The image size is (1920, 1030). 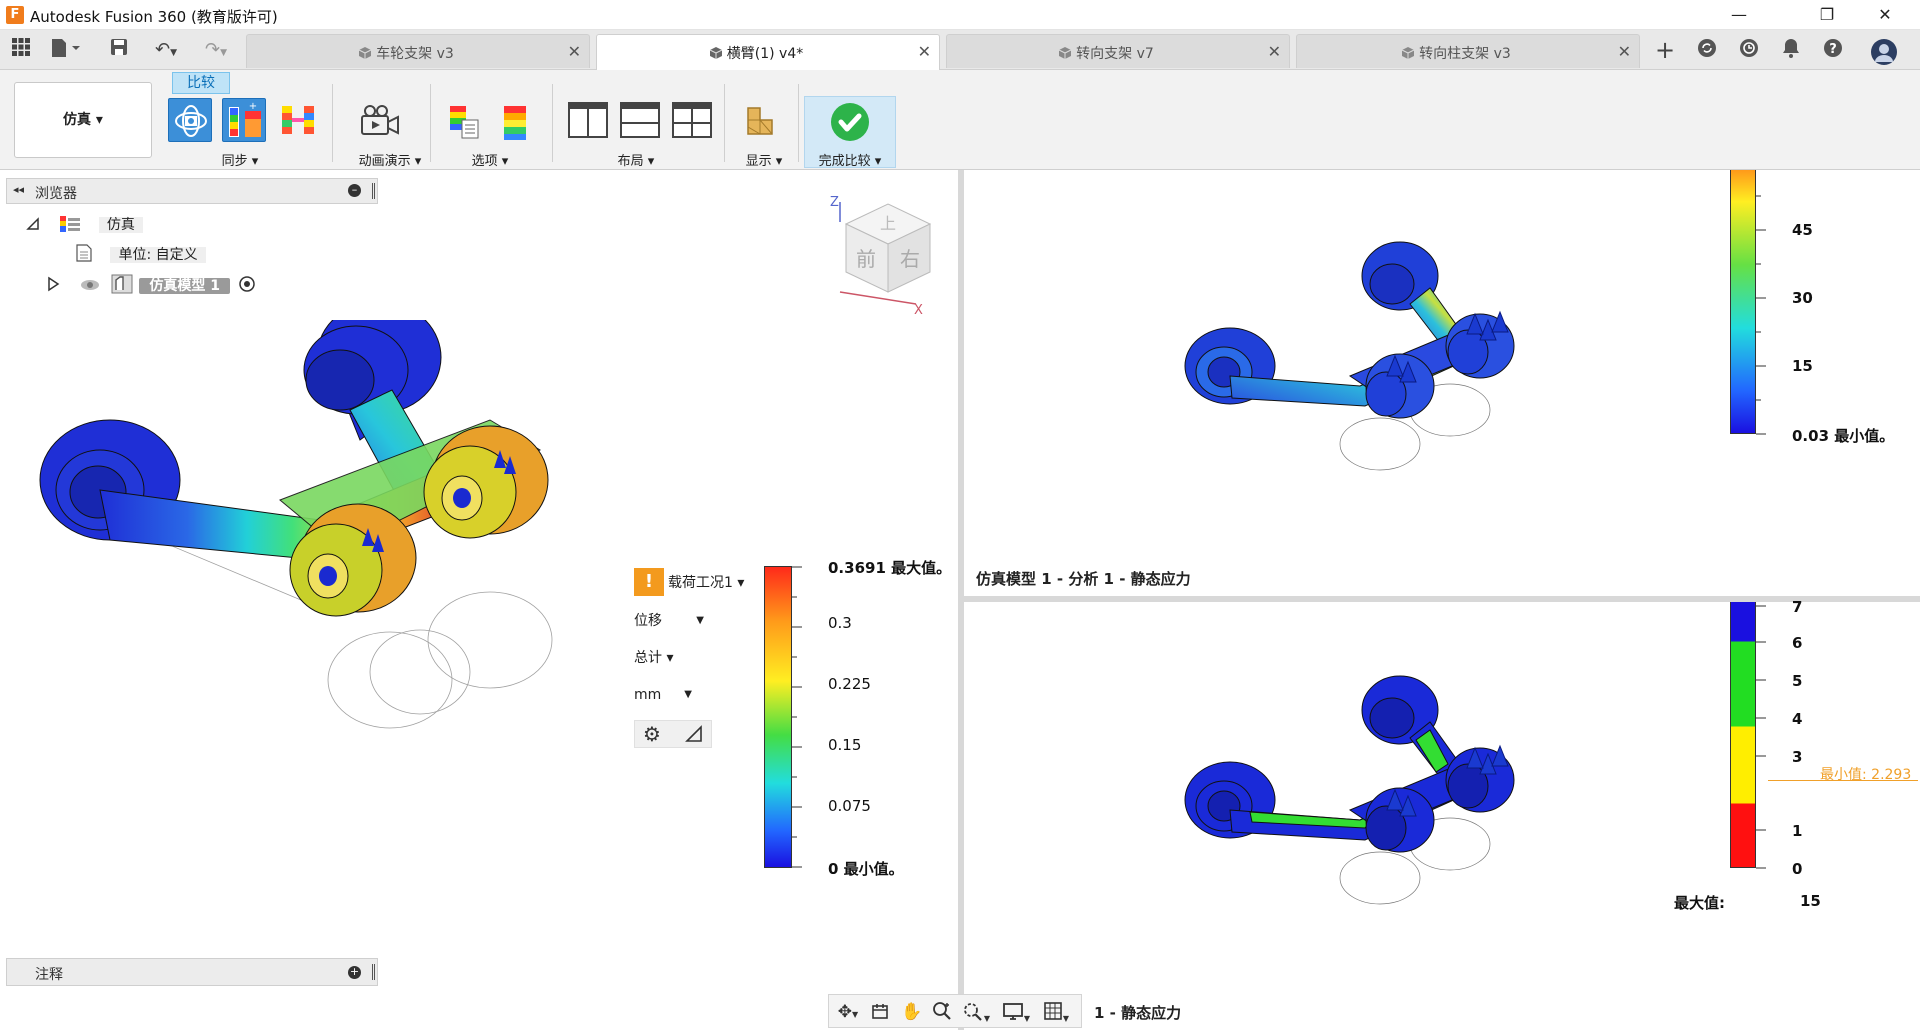 I want to click on collapse-panel-icon: ◂◂, so click(x=18, y=189).